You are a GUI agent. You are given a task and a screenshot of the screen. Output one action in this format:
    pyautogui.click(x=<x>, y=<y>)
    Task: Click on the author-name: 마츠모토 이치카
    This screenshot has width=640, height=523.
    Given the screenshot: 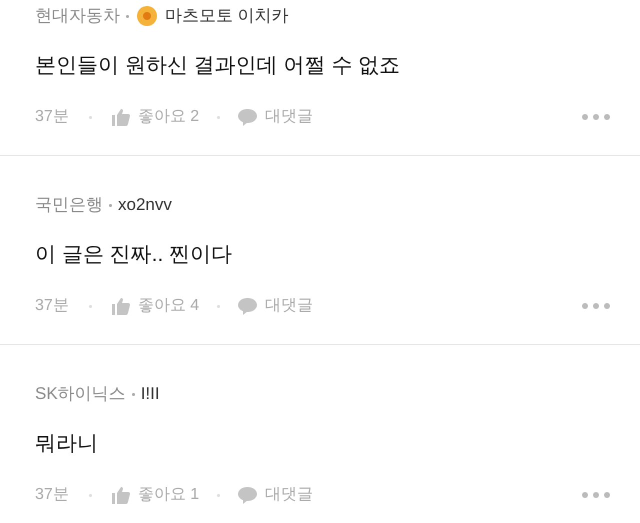 What is the action you would take?
    pyautogui.click(x=227, y=16)
    